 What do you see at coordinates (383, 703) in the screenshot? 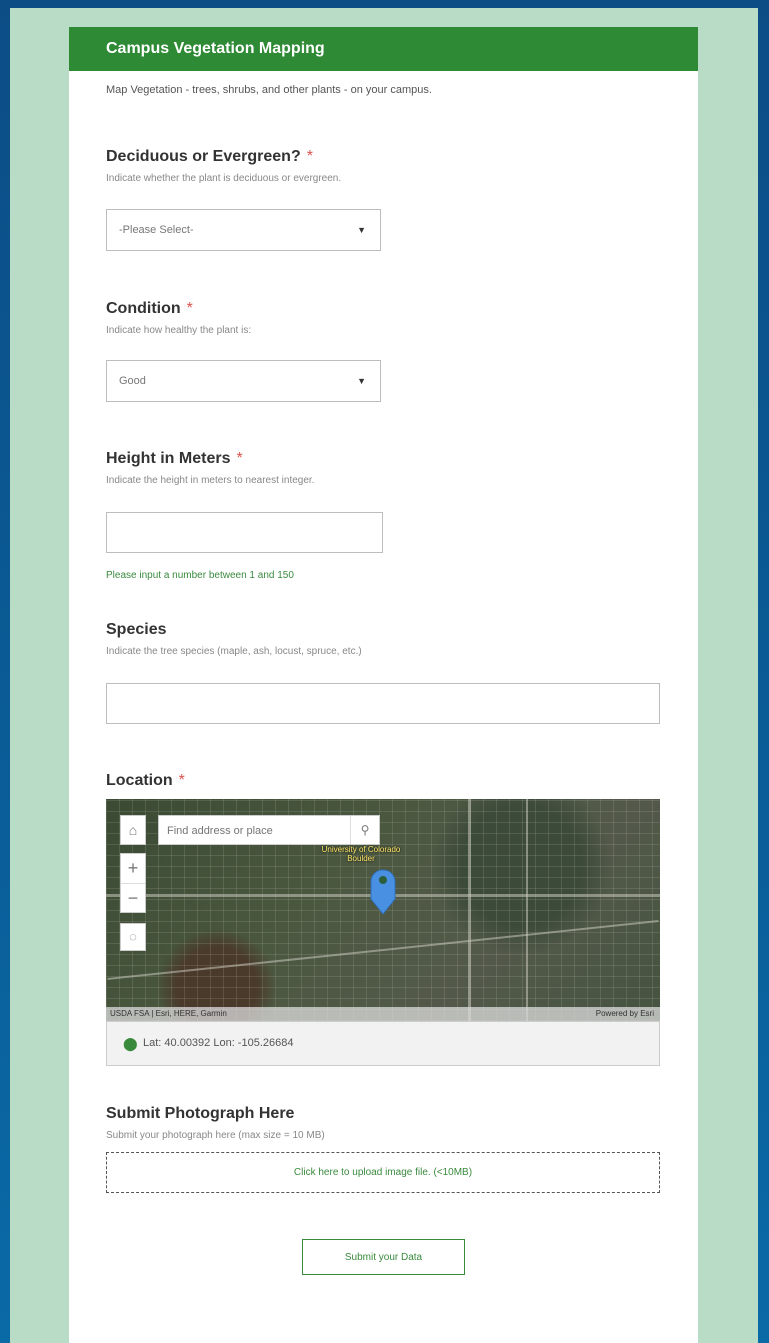
I see `species-input` at bounding box center [383, 703].